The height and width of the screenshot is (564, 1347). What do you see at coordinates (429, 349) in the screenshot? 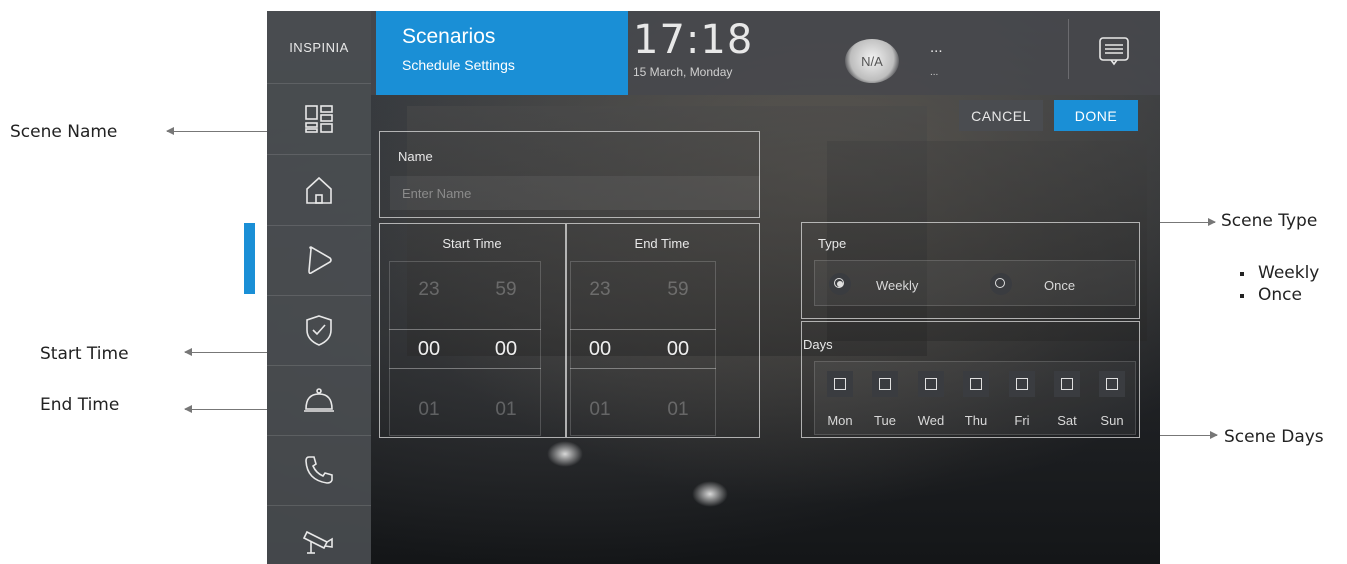
I see `start-hour-selected: 00` at bounding box center [429, 349].